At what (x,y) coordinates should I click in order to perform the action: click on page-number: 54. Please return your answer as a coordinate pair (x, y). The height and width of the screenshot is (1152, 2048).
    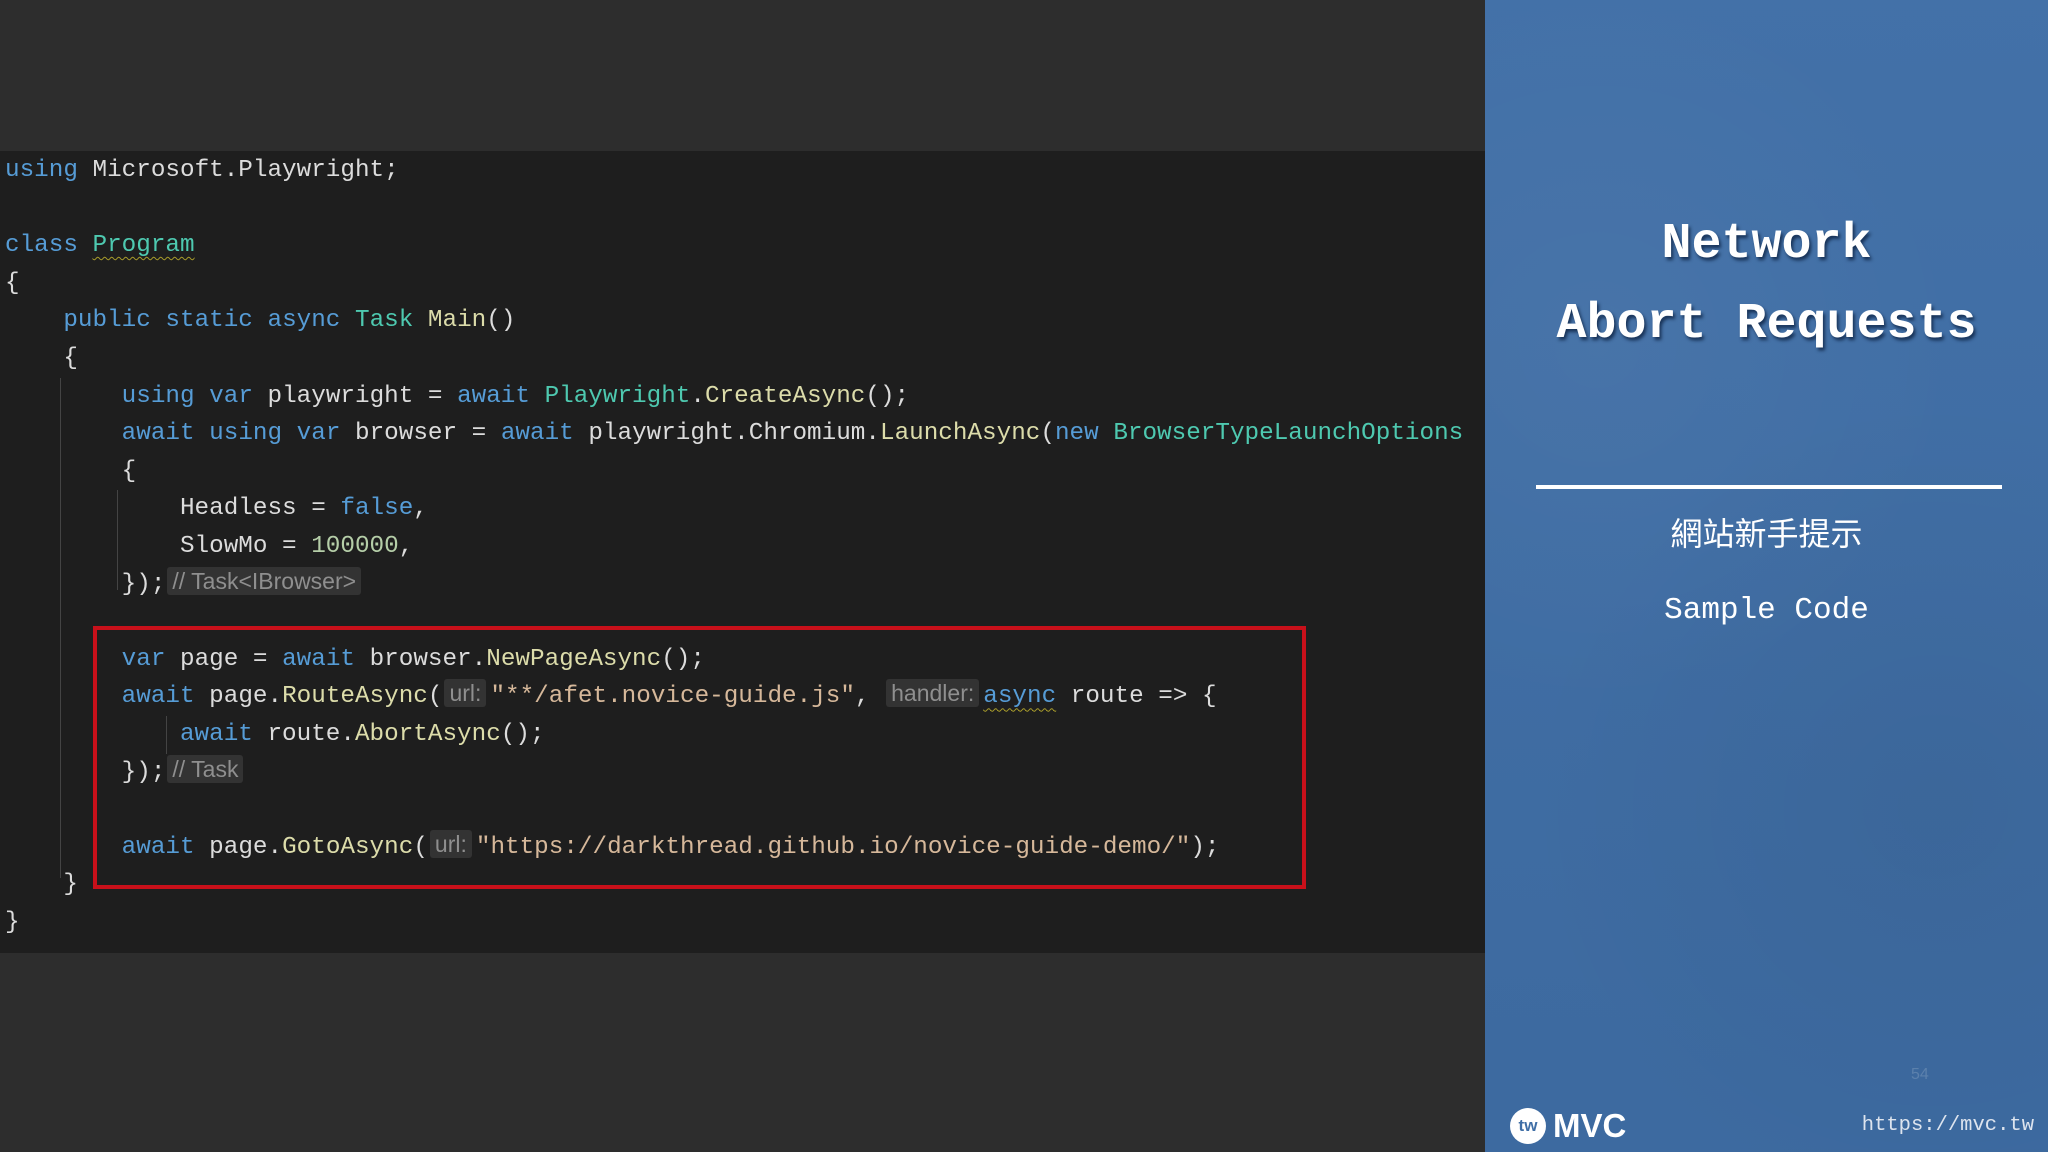
    Looking at the image, I should click on (1920, 1074).